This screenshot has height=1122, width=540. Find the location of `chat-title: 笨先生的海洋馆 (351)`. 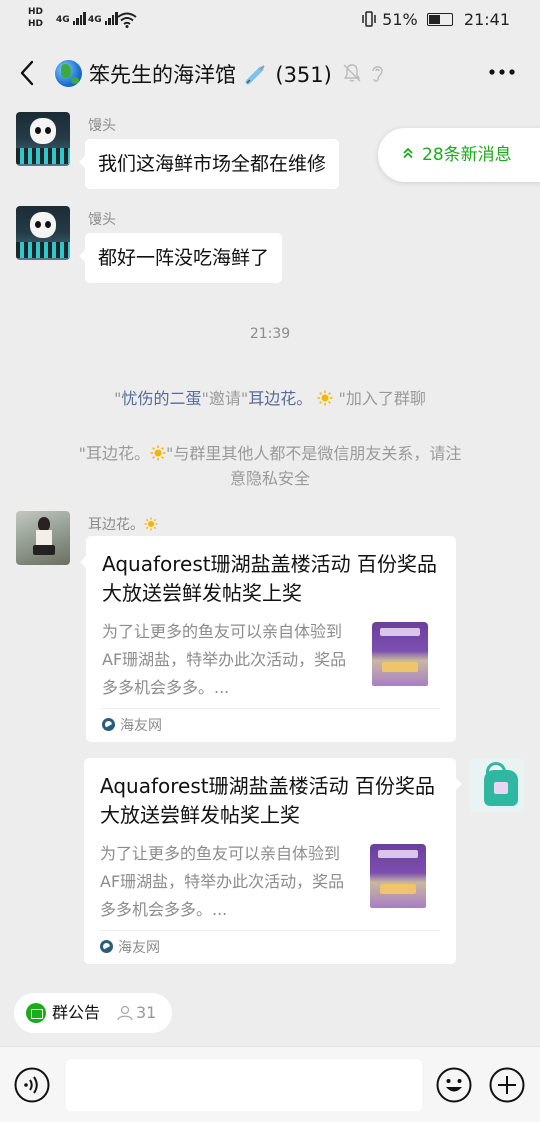

chat-title: 笨先生的海洋馆 (351) is located at coordinates (210, 74).